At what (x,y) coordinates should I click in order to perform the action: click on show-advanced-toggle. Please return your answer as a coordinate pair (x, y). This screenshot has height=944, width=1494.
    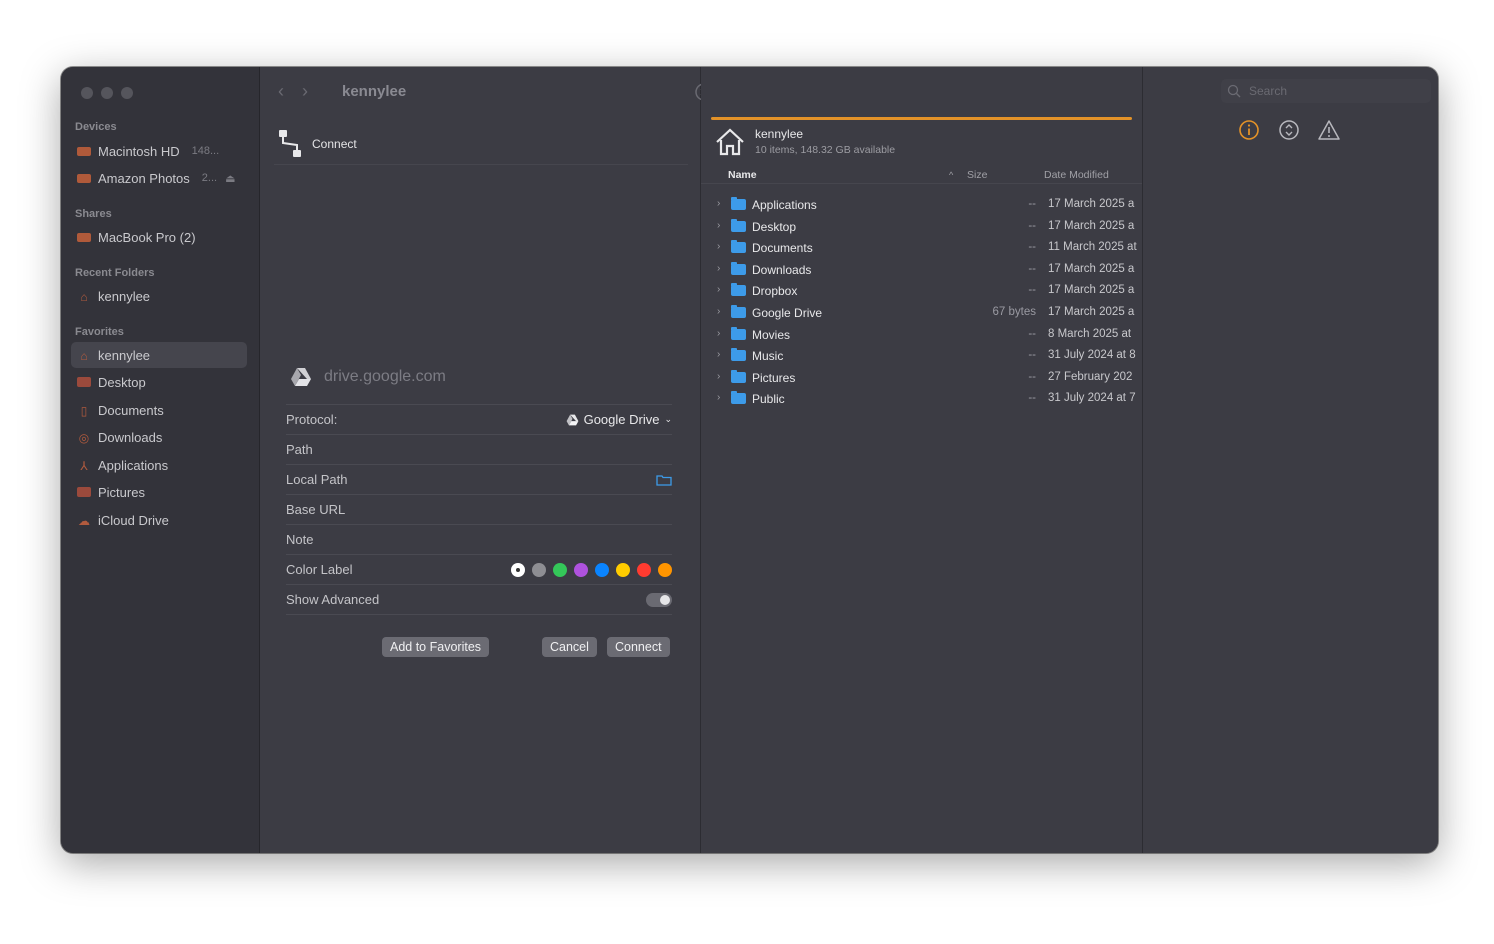
    Looking at the image, I should click on (659, 599).